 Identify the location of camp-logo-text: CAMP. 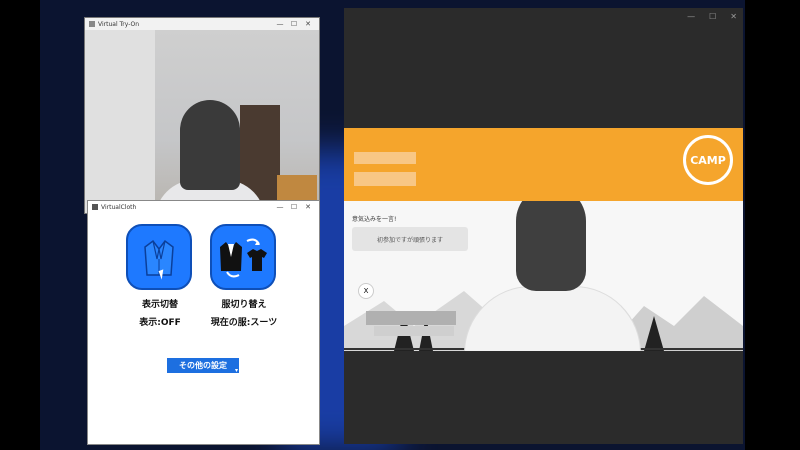
(708, 160).